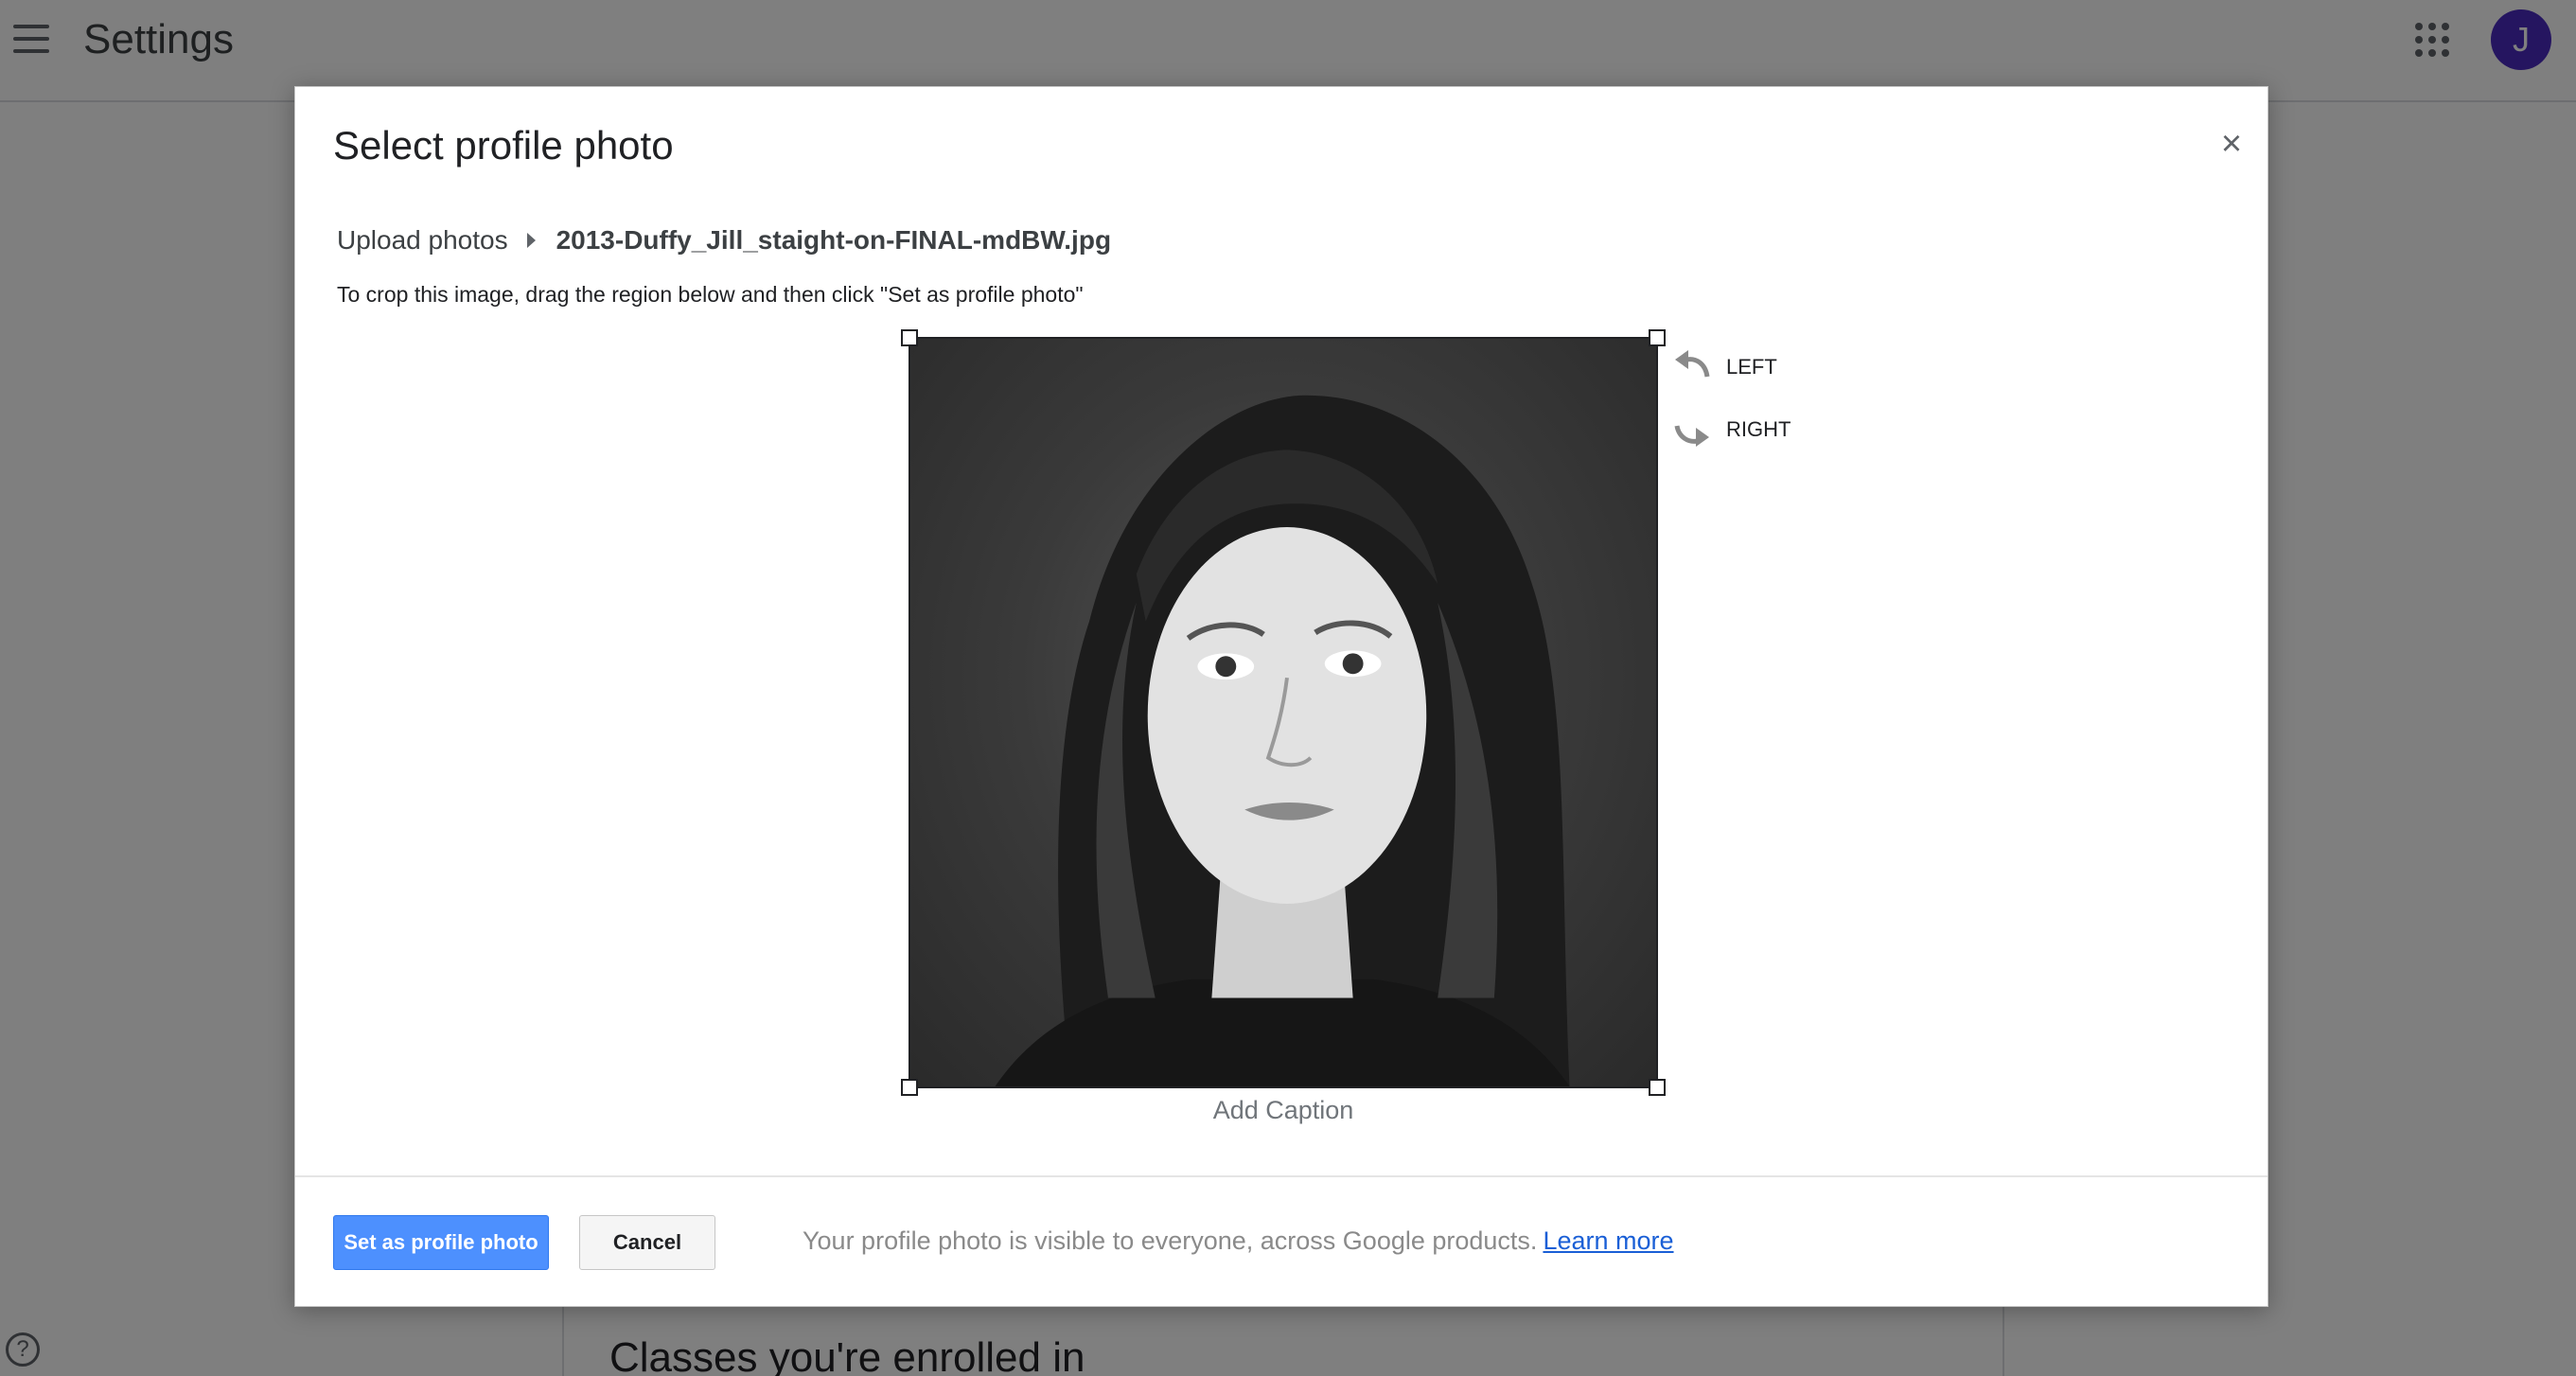 The height and width of the screenshot is (1376, 2576). What do you see at coordinates (422, 240) in the screenshot?
I see `breadcrumb-upload-photos: Upload photos` at bounding box center [422, 240].